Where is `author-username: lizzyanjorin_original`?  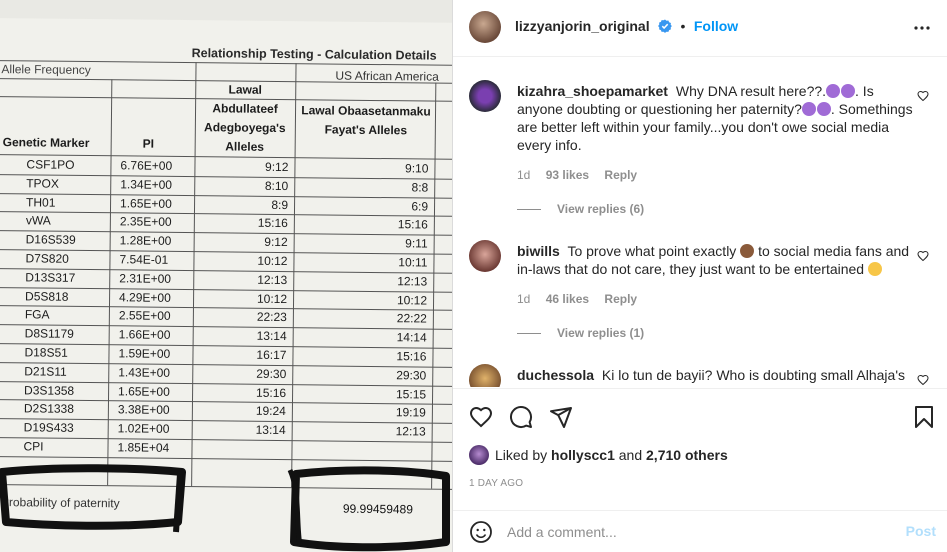
author-username: lizzyanjorin_original is located at coordinates (582, 26).